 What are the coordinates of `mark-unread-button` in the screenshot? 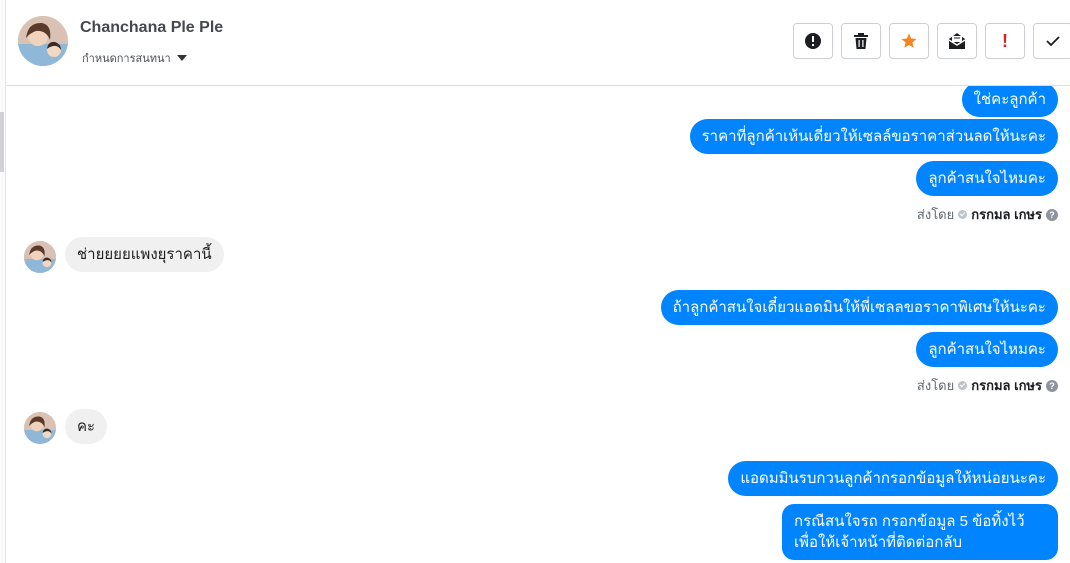 It's located at (957, 41).